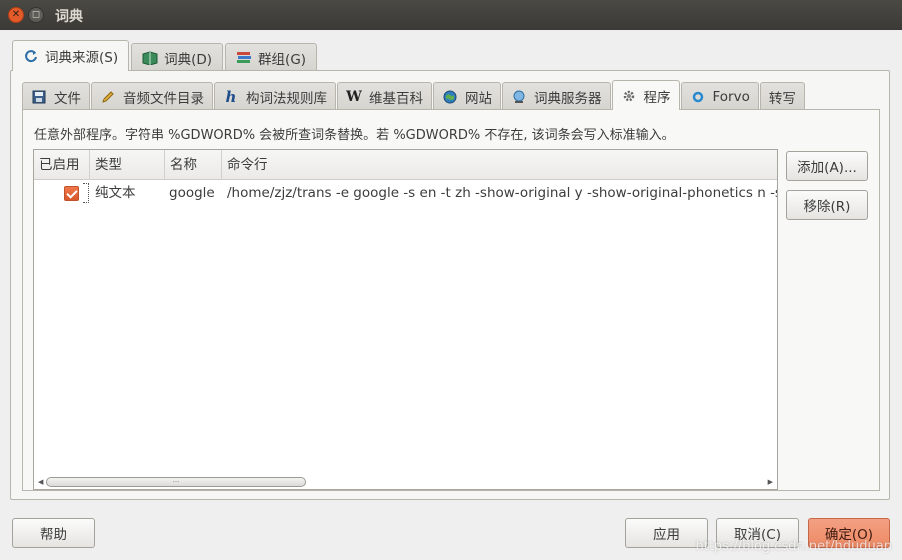 The width and height of the screenshot is (902, 560). Describe the element at coordinates (698, 97) in the screenshot. I see `forvo-icon` at that location.